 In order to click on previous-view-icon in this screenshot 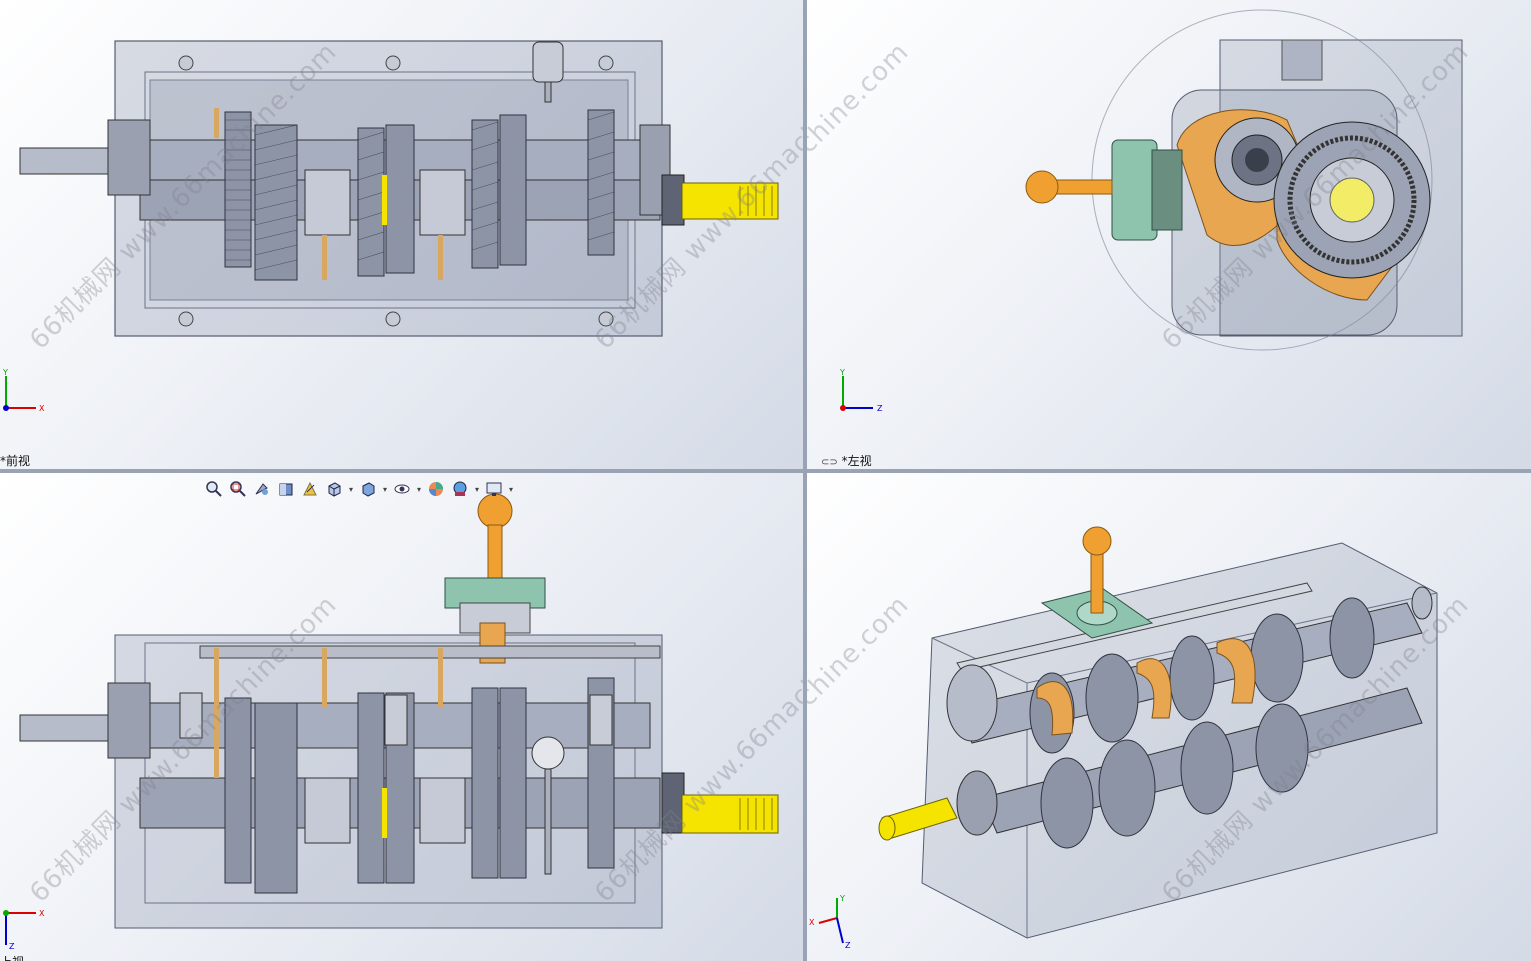, I will do `click(262, 489)`.